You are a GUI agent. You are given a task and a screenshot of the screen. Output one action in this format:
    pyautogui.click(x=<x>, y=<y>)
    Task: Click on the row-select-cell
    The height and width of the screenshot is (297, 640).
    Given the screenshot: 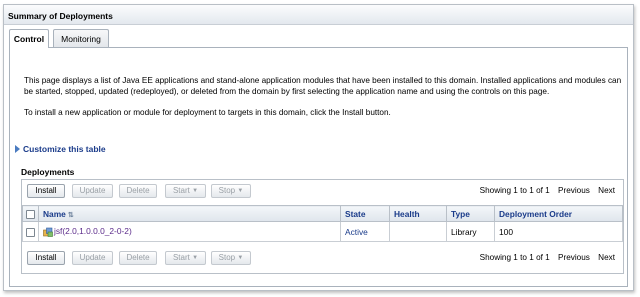 What is the action you would take?
    pyautogui.click(x=30, y=231)
    